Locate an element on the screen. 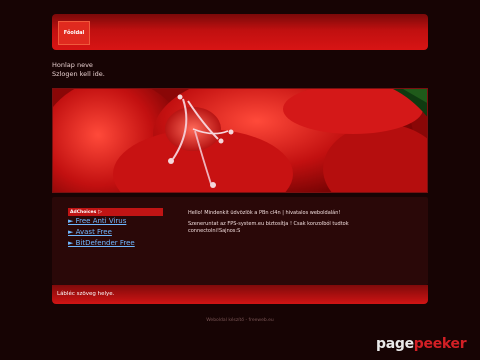  site-header: Honlap neve Szlogen kell ide. is located at coordinates (78, 69).